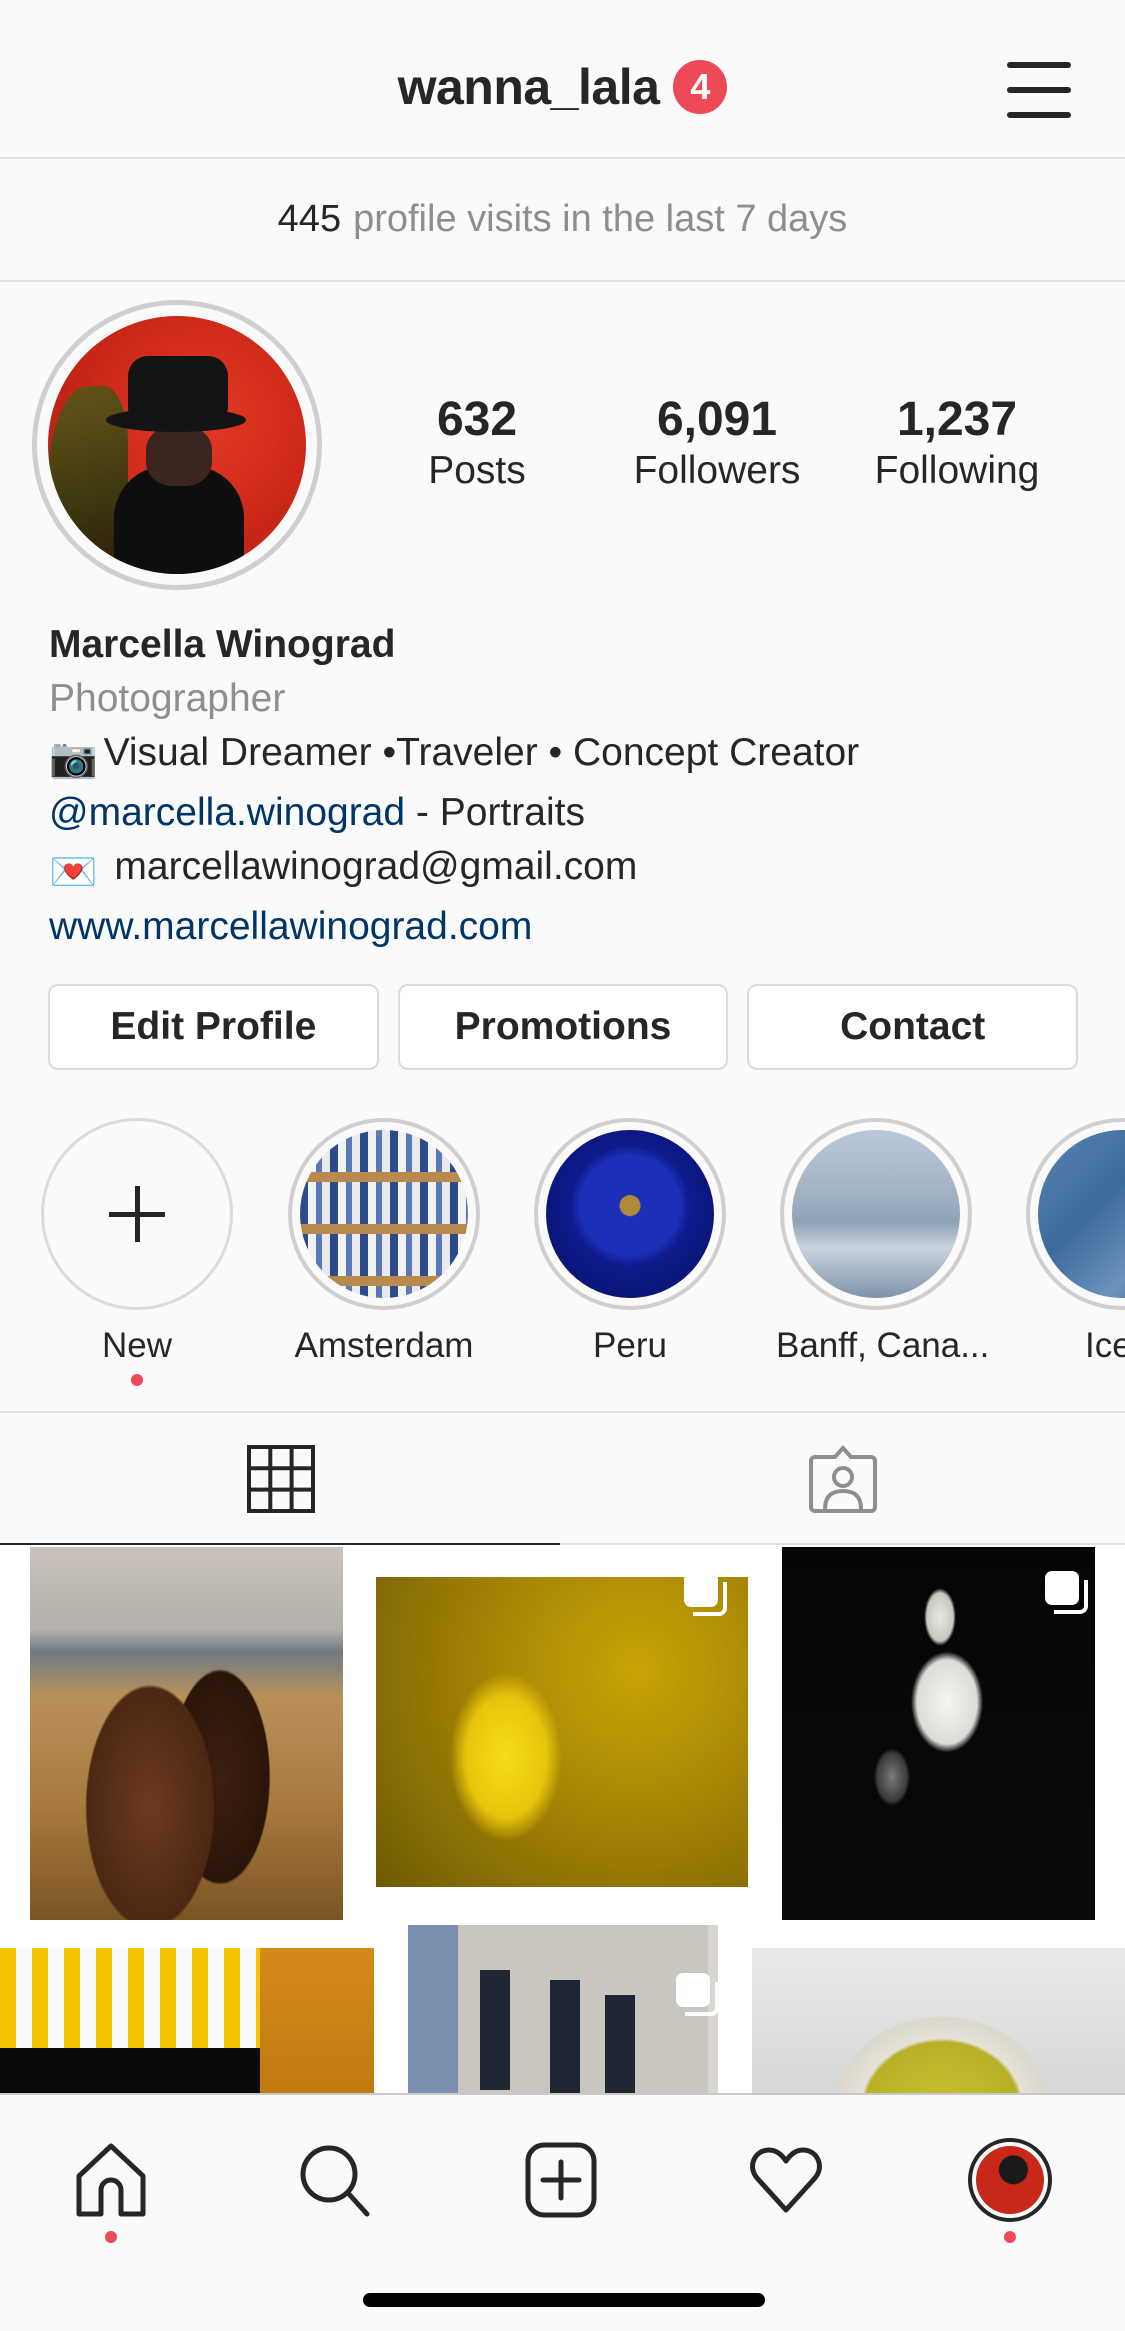  Describe the element at coordinates (630, 1345) in the screenshot. I see `highlight-label: Peru` at that location.